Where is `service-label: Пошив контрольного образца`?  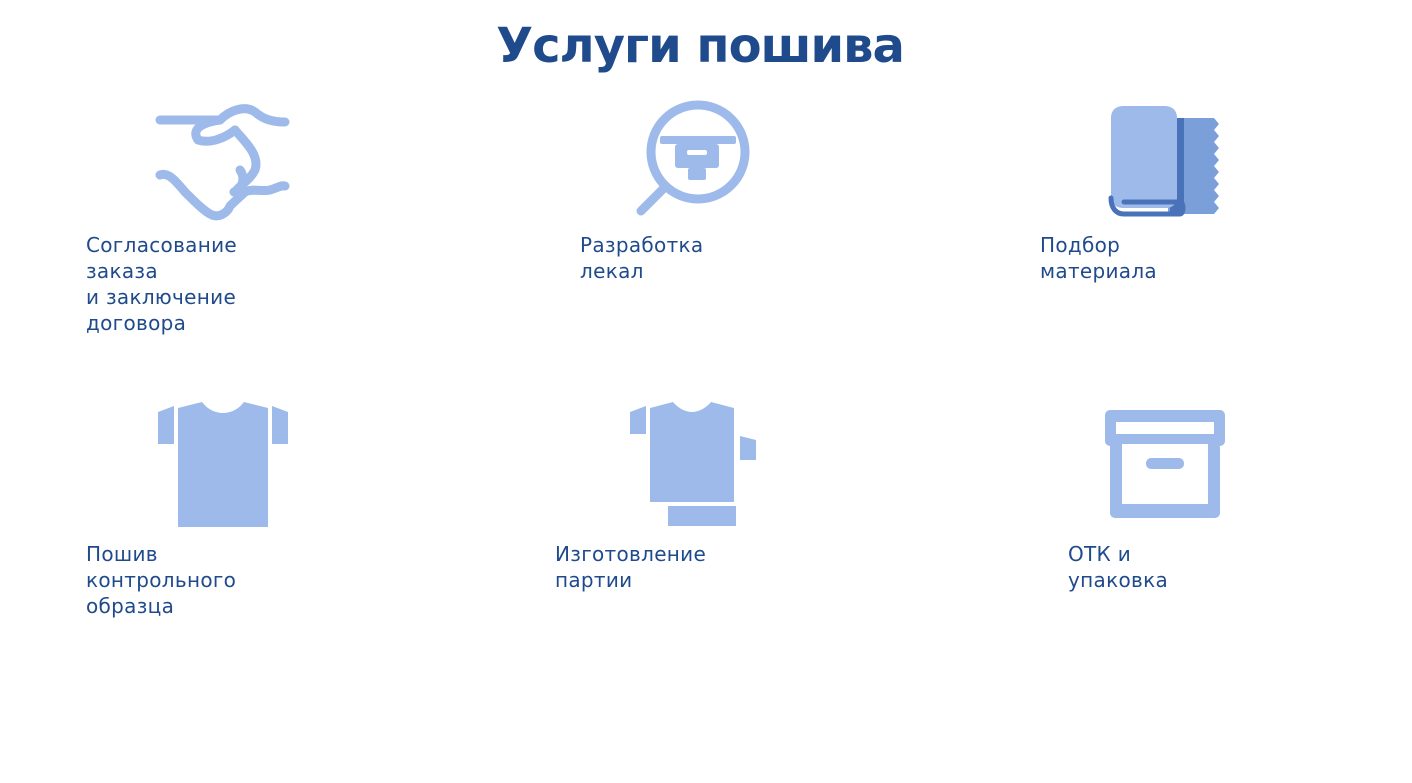 service-label: Пошив контрольного образца is located at coordinates (161, 580).